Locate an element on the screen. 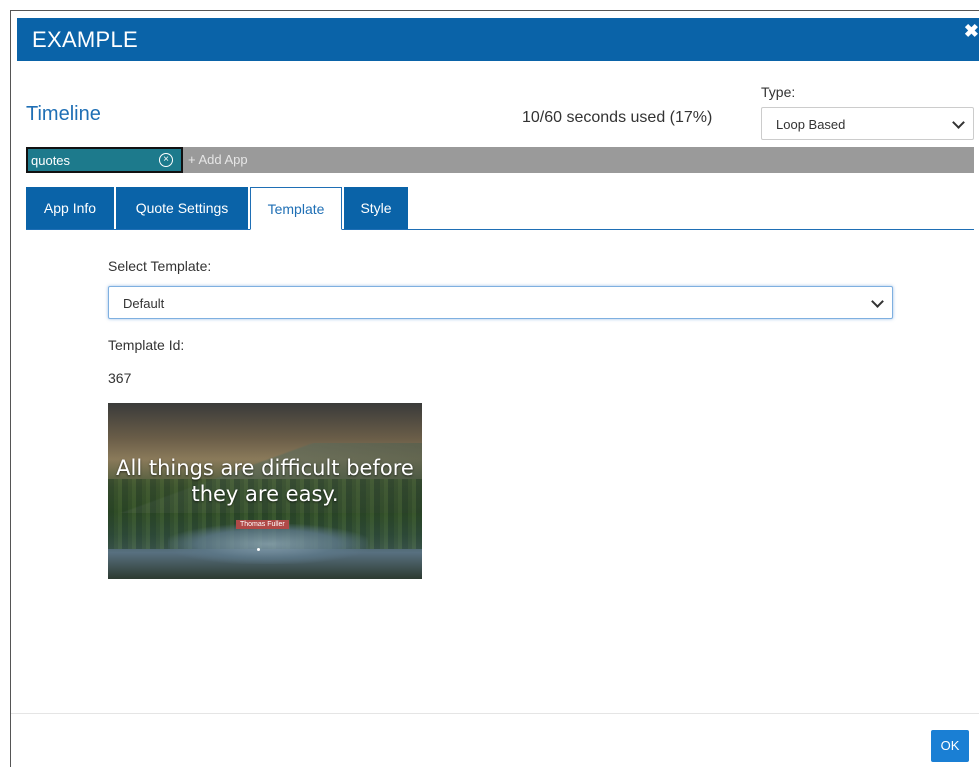  remove-app-icon: × is located at coordinates (166, 160).